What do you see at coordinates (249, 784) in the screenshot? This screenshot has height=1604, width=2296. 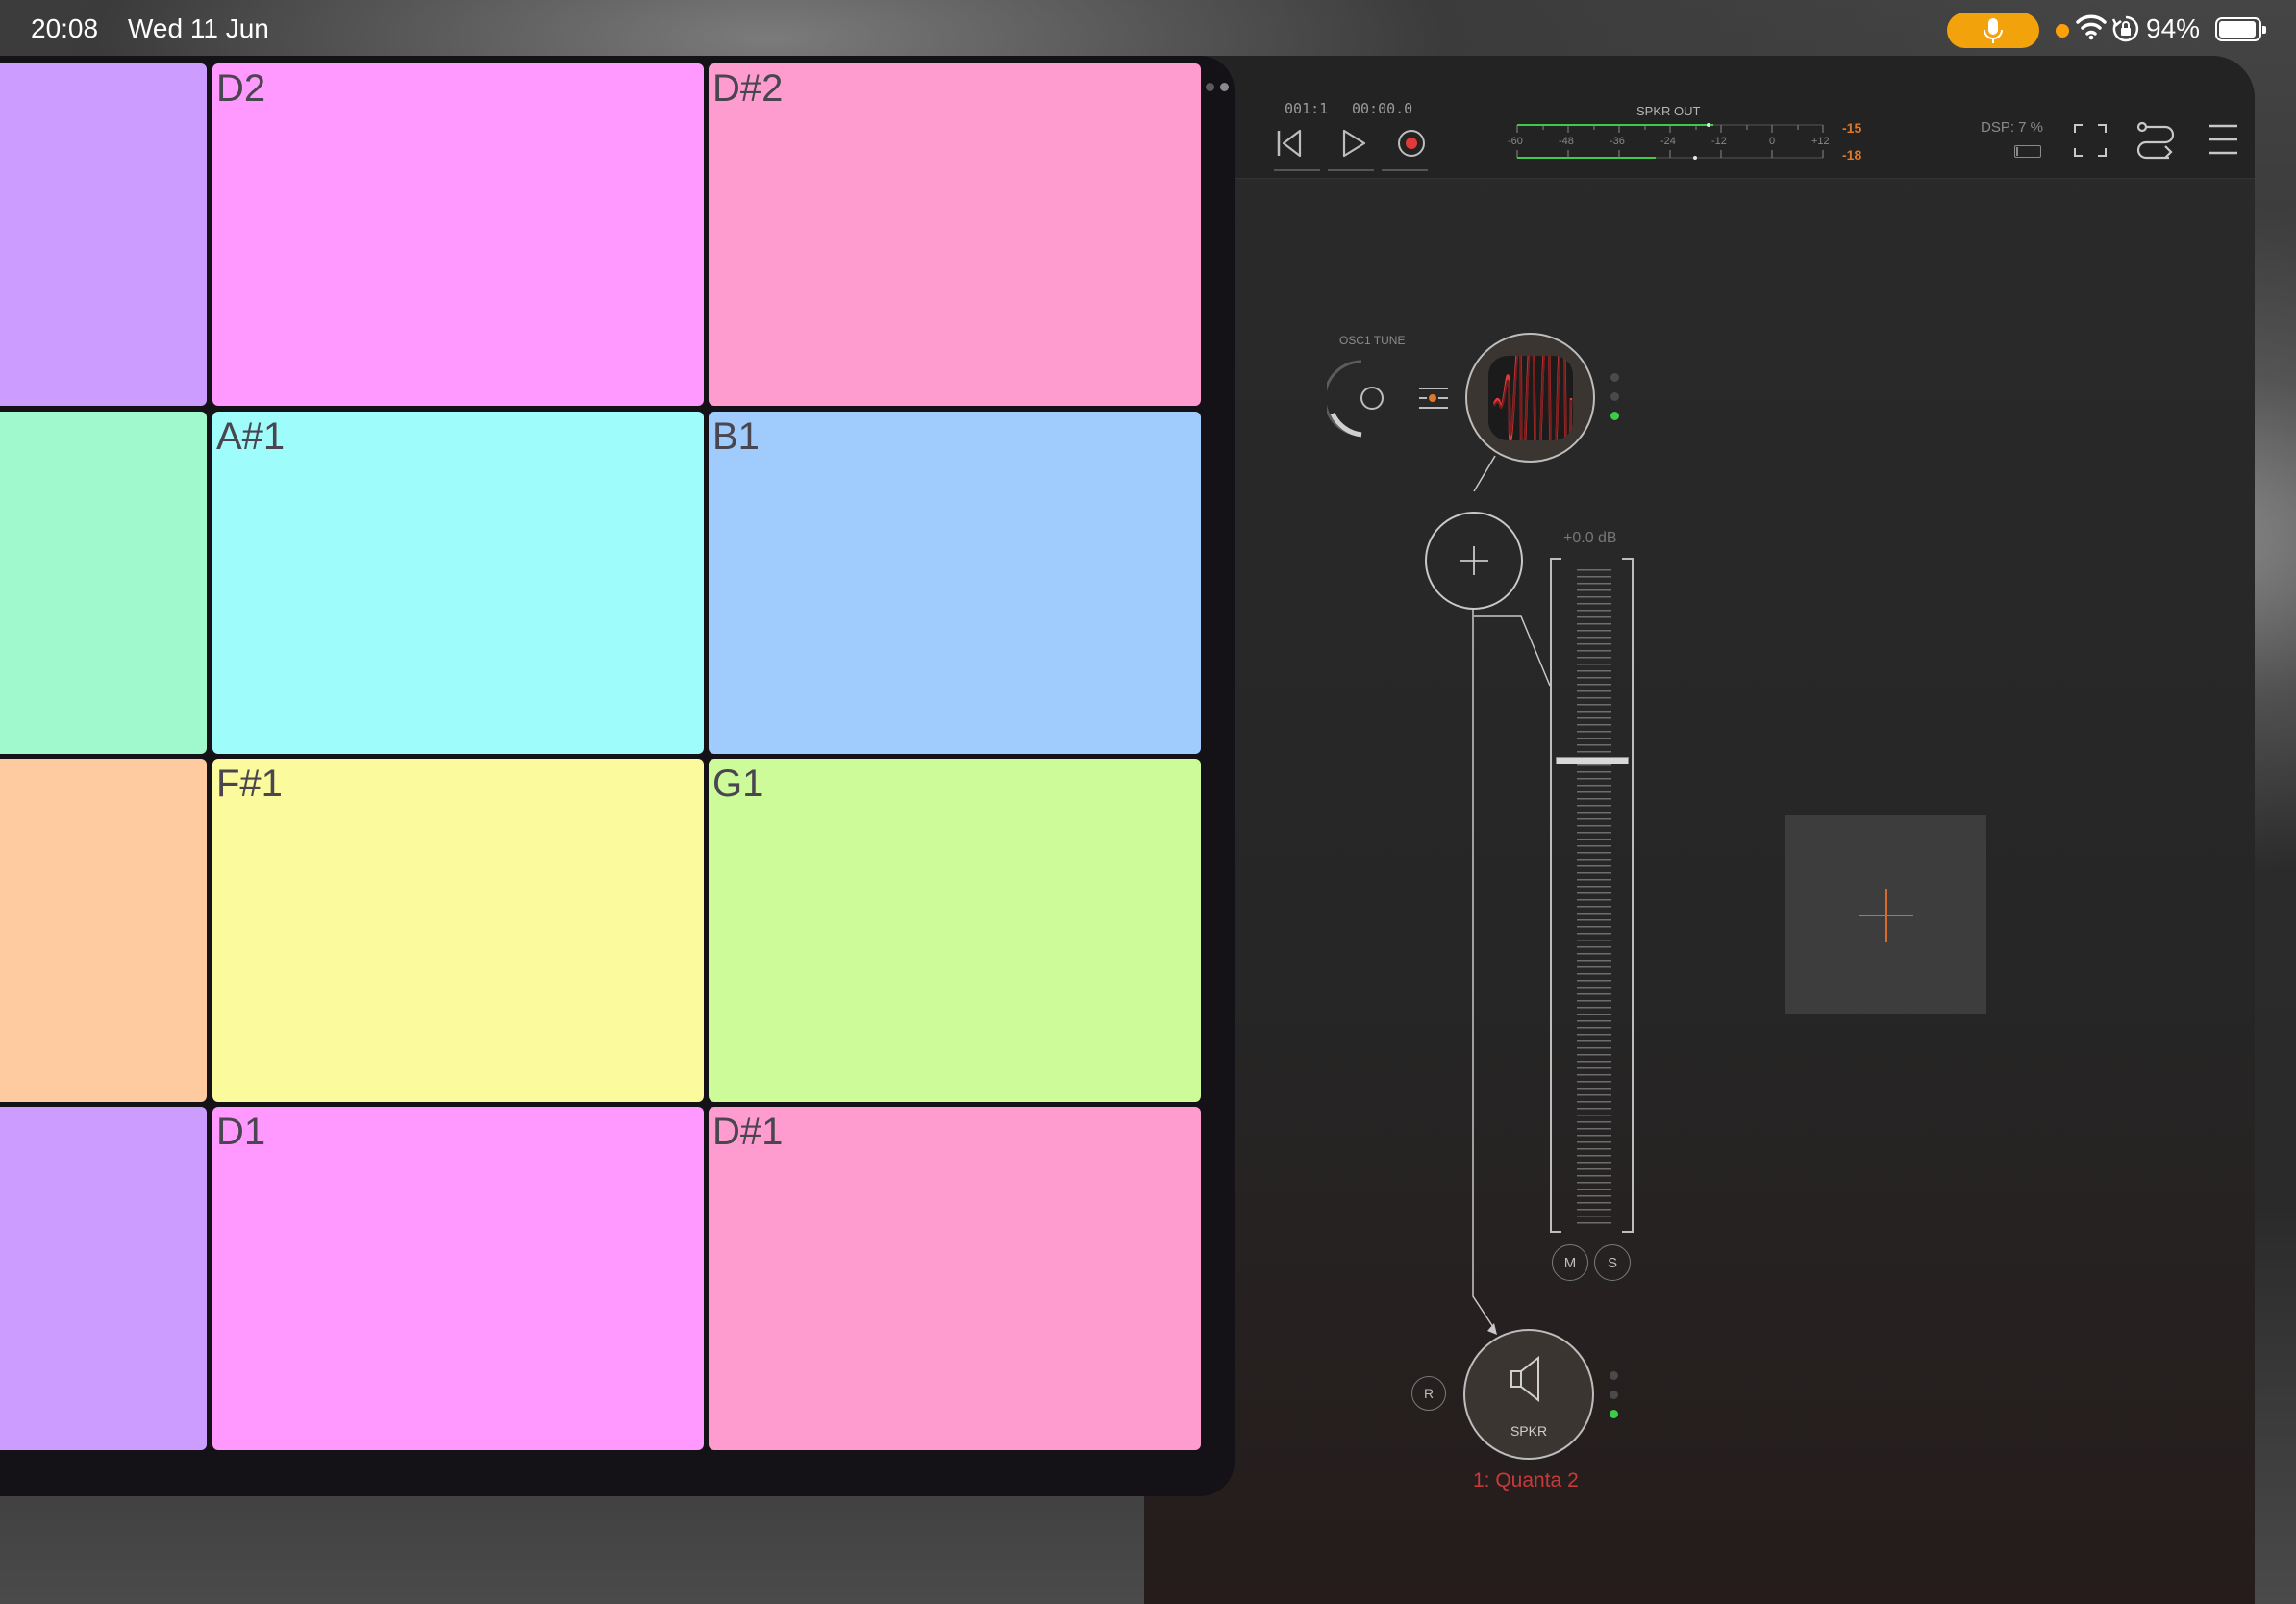 I see `pad-label: F#1` at bounding box center [249, 784].